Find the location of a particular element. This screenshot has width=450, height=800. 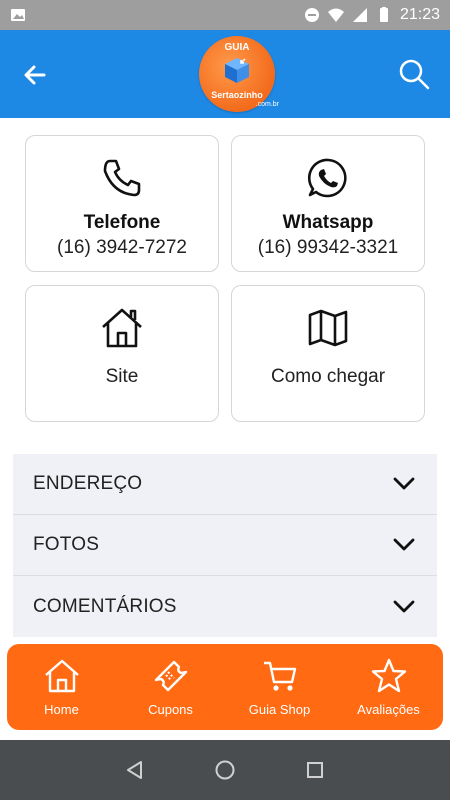

nav-avaliacoes: Avaliações is located at coordinates (388, 687).